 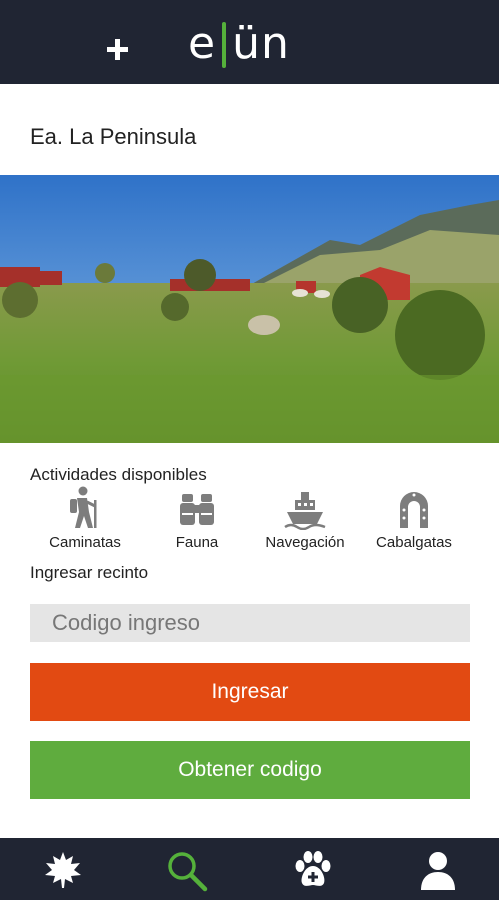 I want to click on activity-label: Navegación, so click(x=305, y=542).